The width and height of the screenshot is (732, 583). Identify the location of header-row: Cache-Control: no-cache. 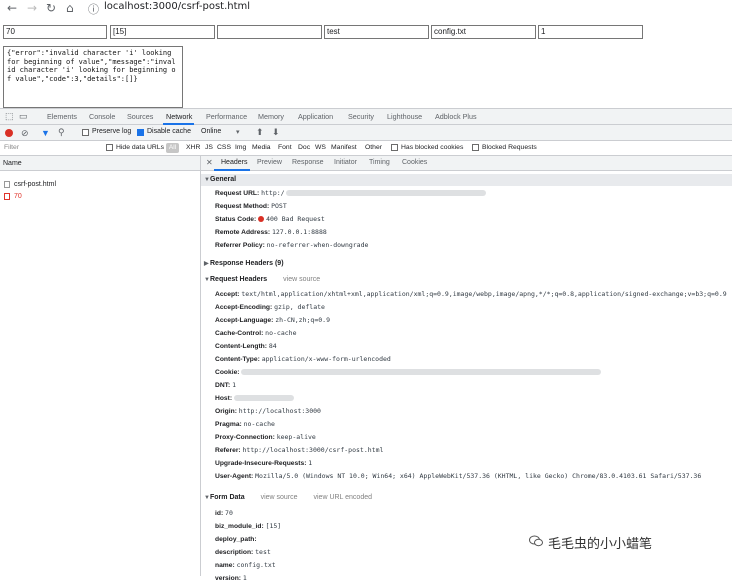
(256, 333).